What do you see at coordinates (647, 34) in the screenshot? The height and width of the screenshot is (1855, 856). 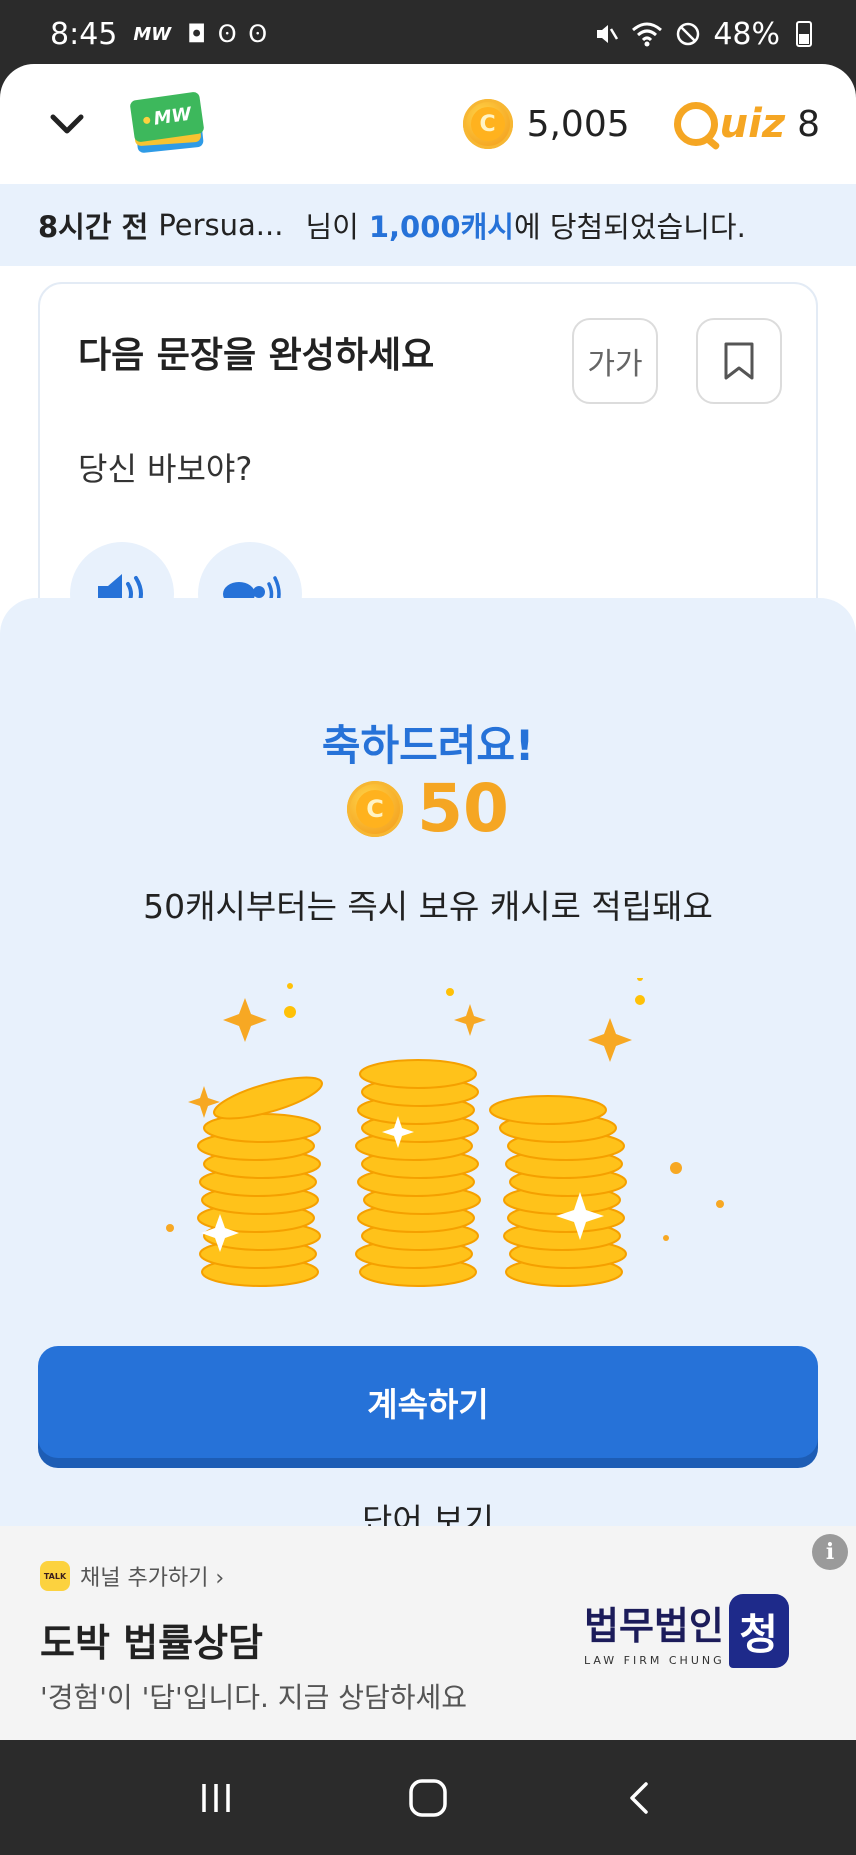 I see `wifi-icon` at bounding box center [647, 34].